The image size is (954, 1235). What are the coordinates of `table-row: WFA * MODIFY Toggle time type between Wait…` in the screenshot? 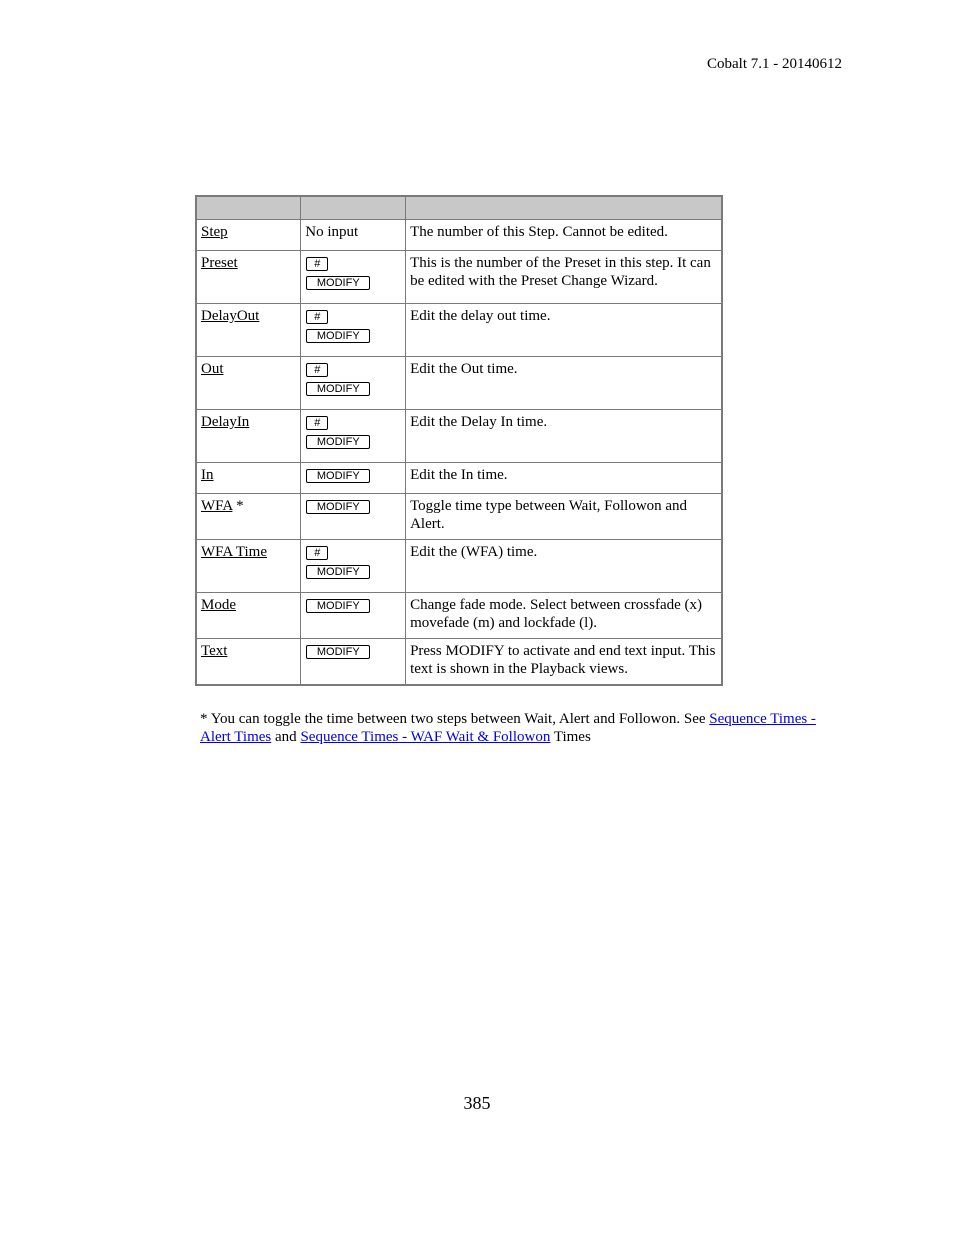 It's located at (459, 516).